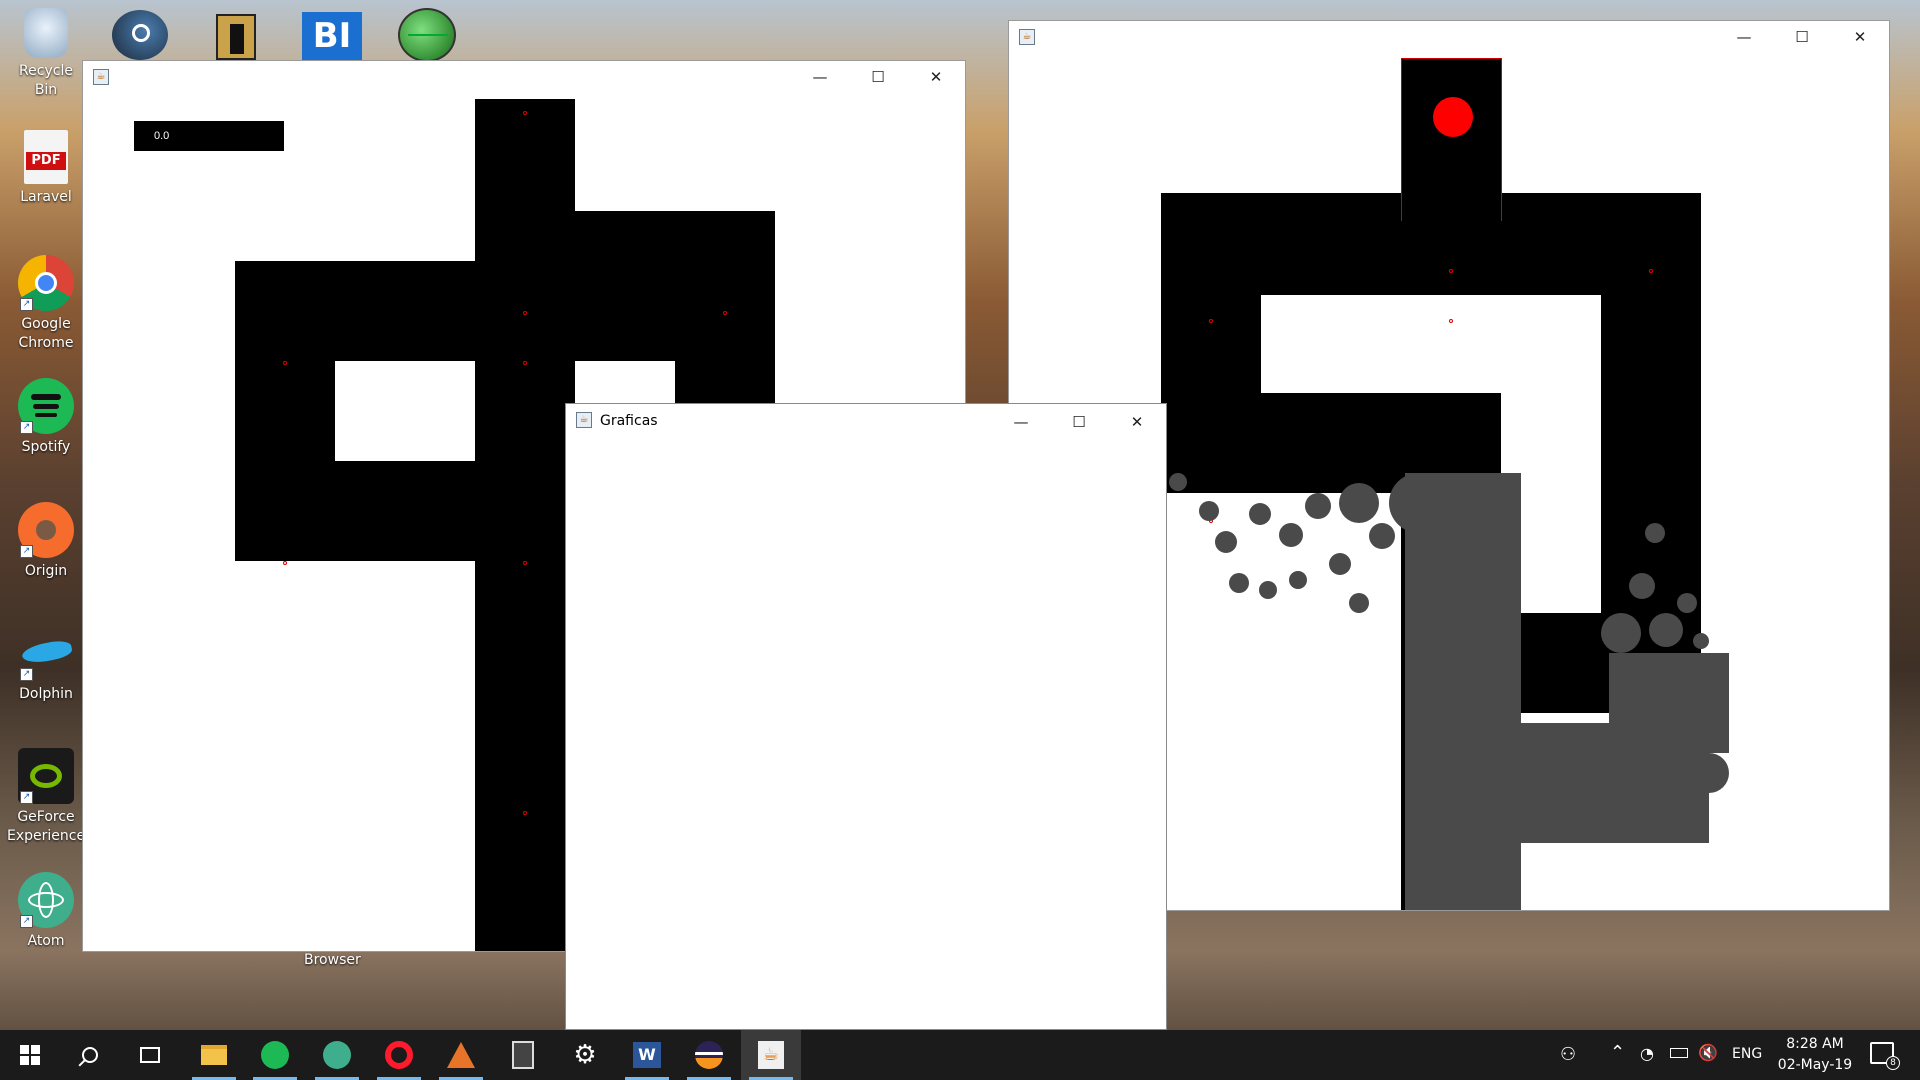 This screenshot has height=1080, width=1920. What do you see at coordinates (1815, 1044) in the screenshot?
I see `clock-time: 8:28 AM` at bounding box center [1815, 1044].